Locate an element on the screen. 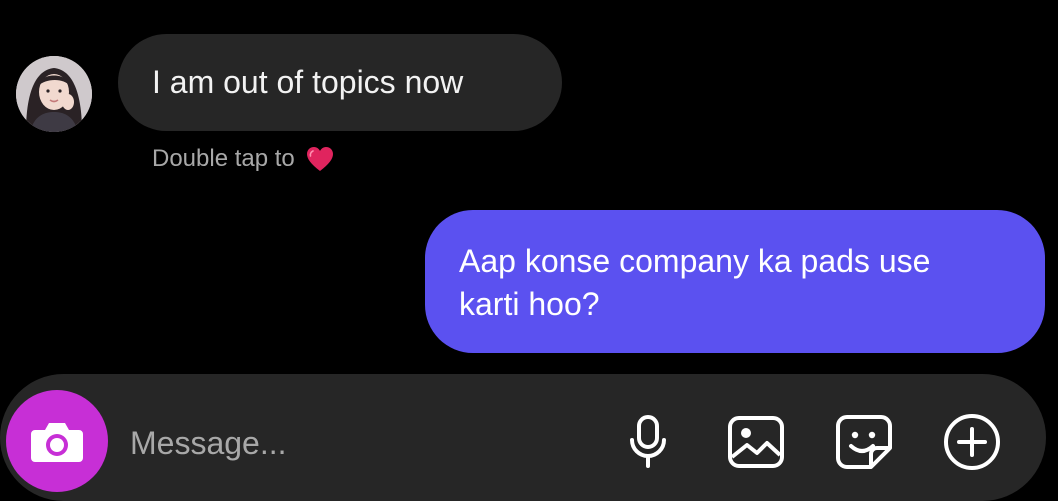 Image resolution: width=1058 pixels, height=501 pixels. outgoing-message-line-1: Aap konse company ka pads use is located at coordinates (695, 261).